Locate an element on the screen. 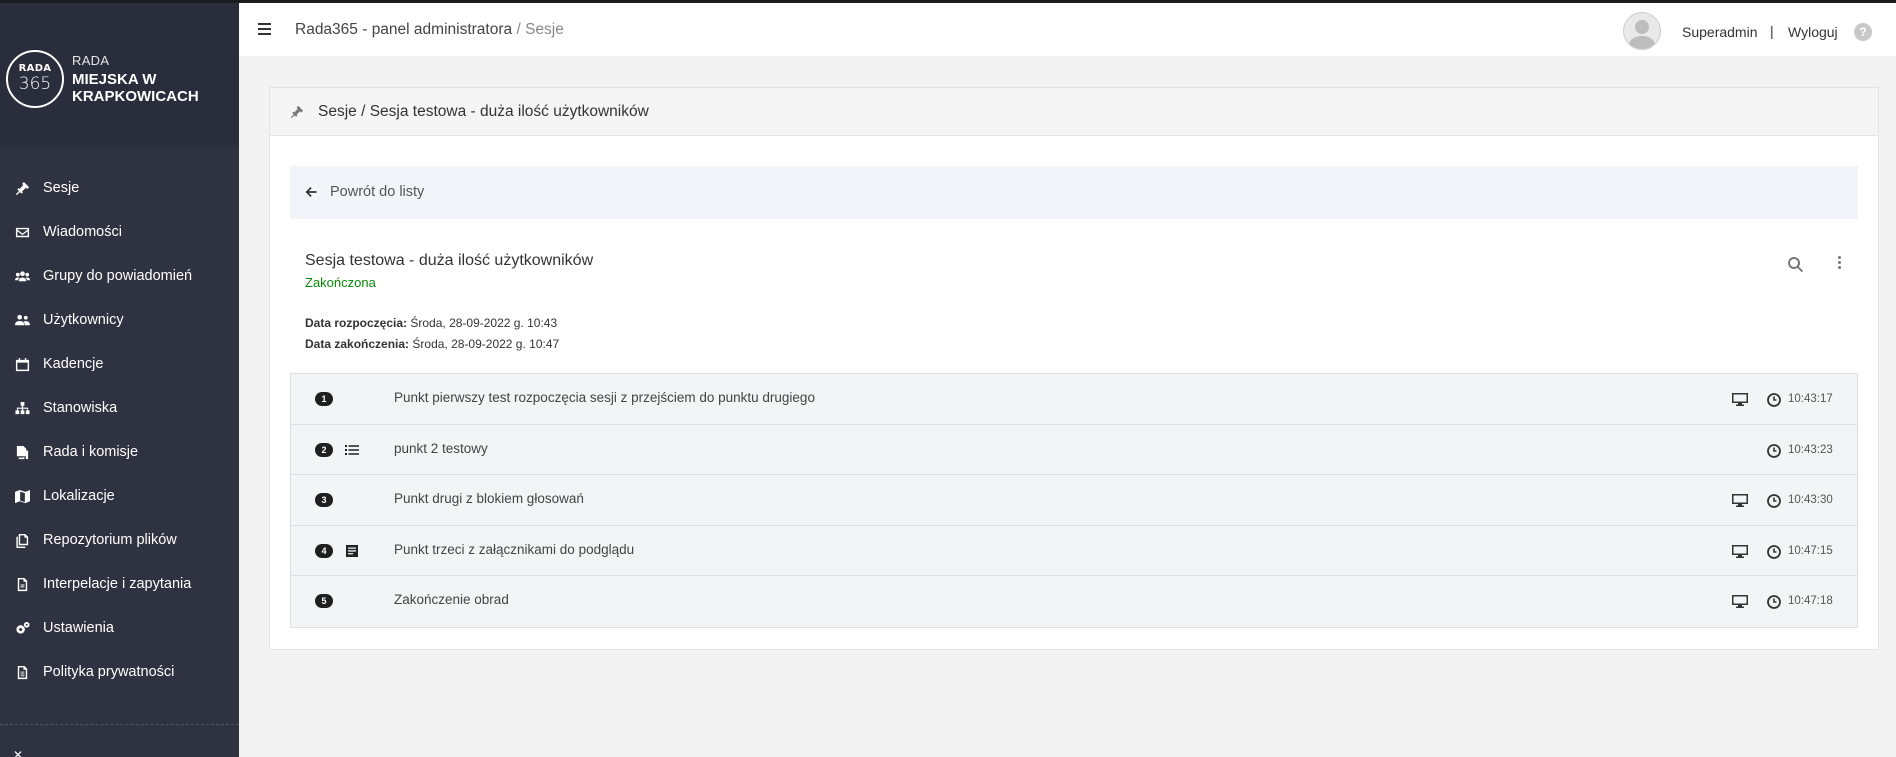  sidebar-item-label: Wiadomości is located at coordinates (82, 232).